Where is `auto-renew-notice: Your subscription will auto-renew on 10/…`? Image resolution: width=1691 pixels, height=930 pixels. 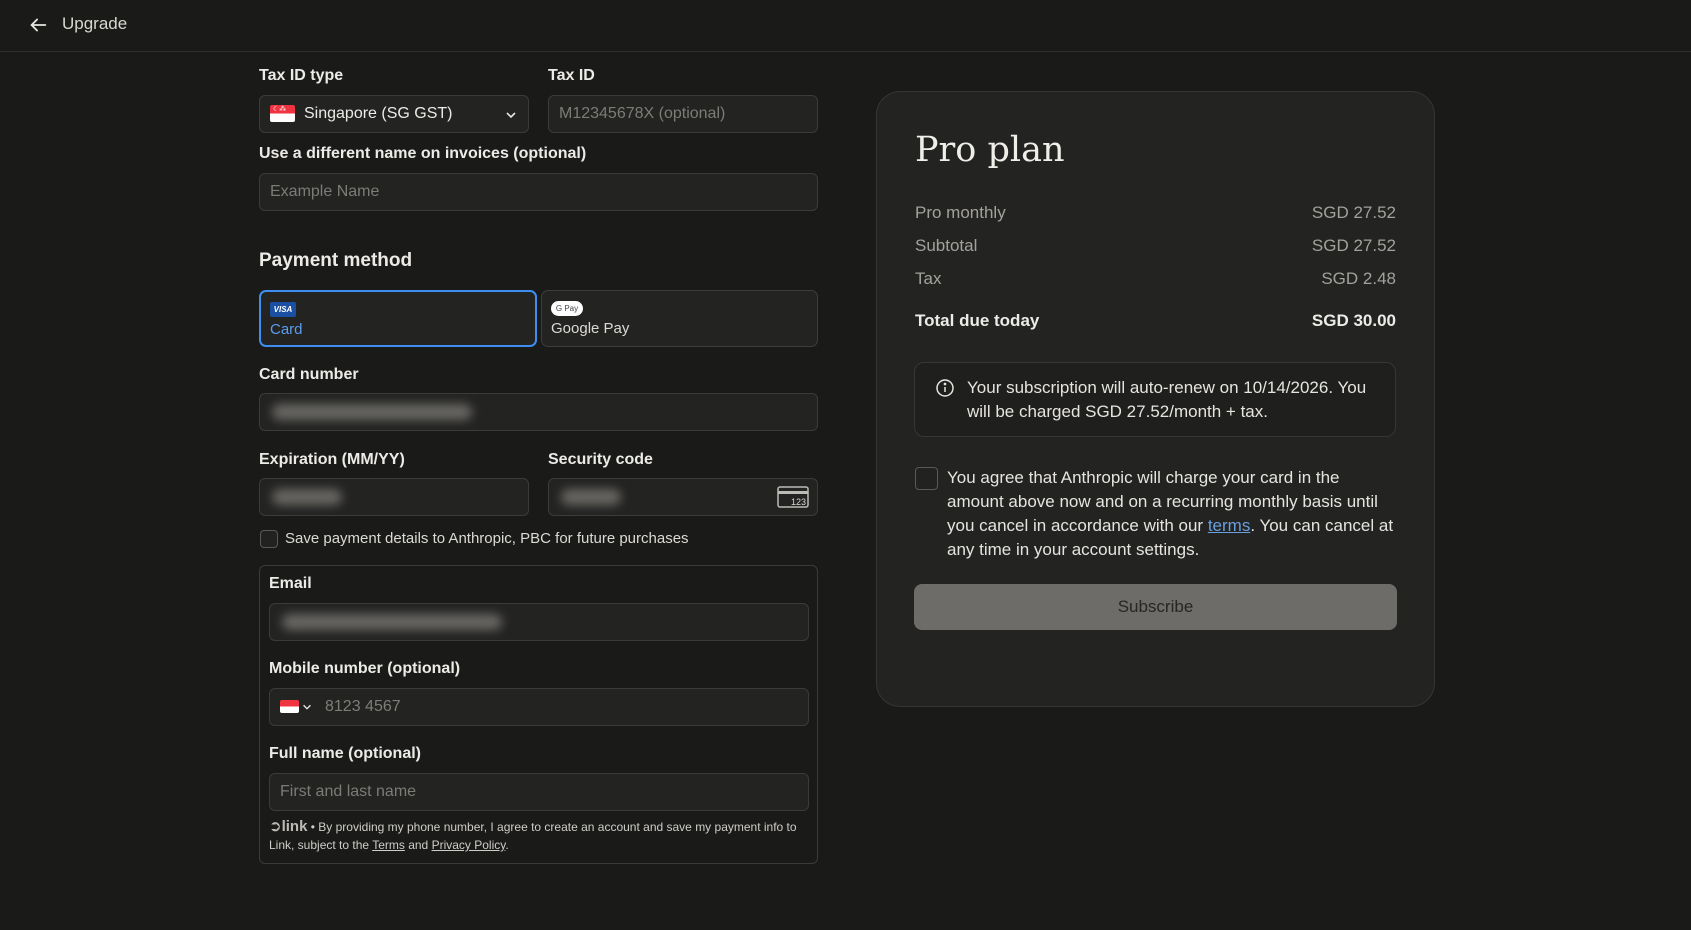 auto-renew-notice: Your subscription will auto-renew on 10/… is located at coordinates (1155, 399).